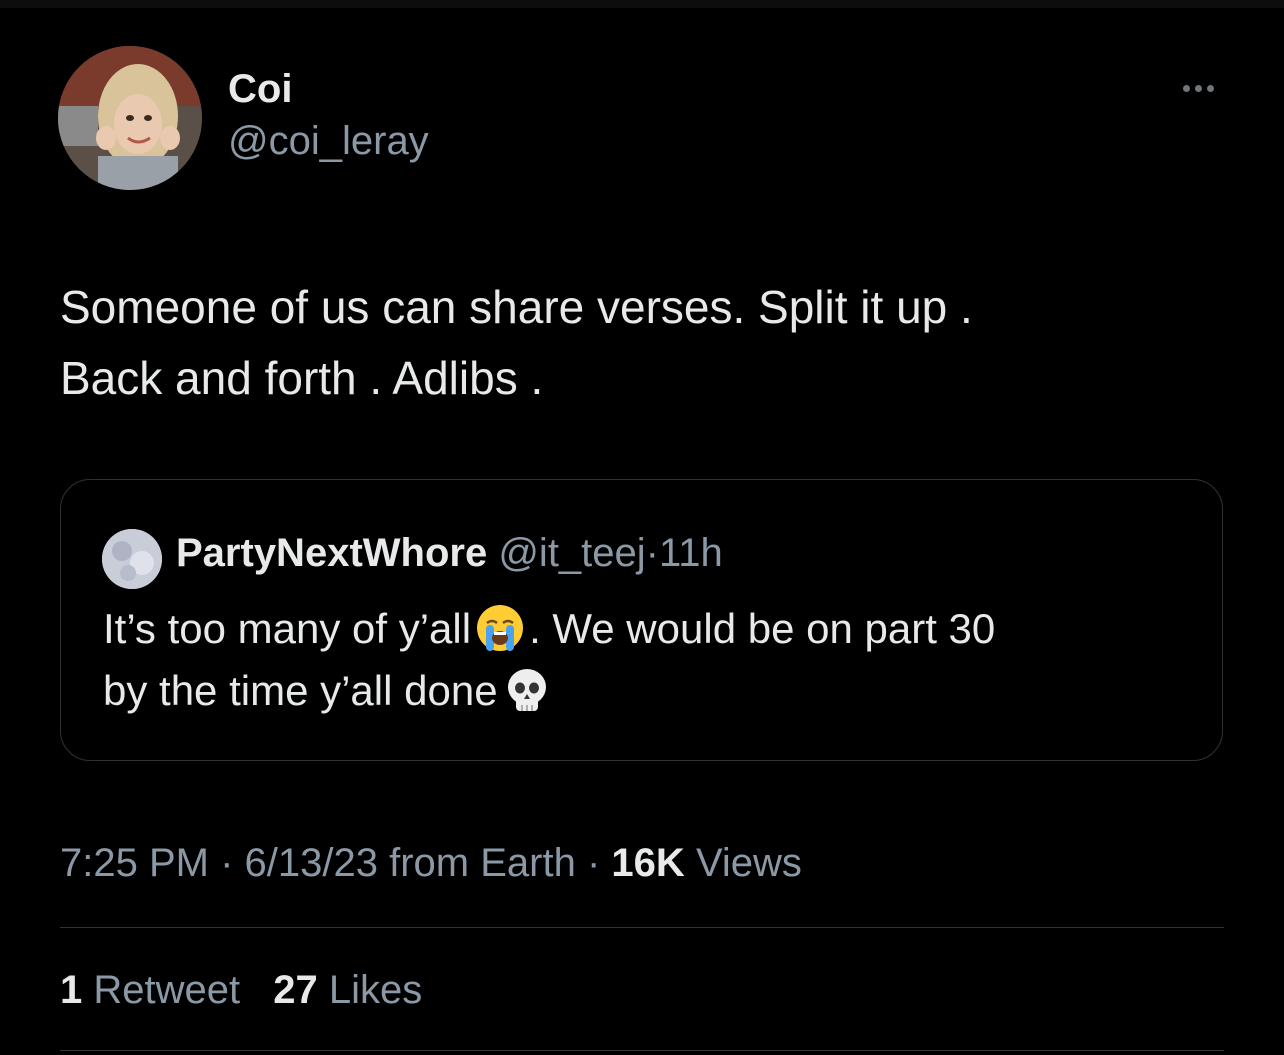  I want to click on top-bar, so click(642, 4).